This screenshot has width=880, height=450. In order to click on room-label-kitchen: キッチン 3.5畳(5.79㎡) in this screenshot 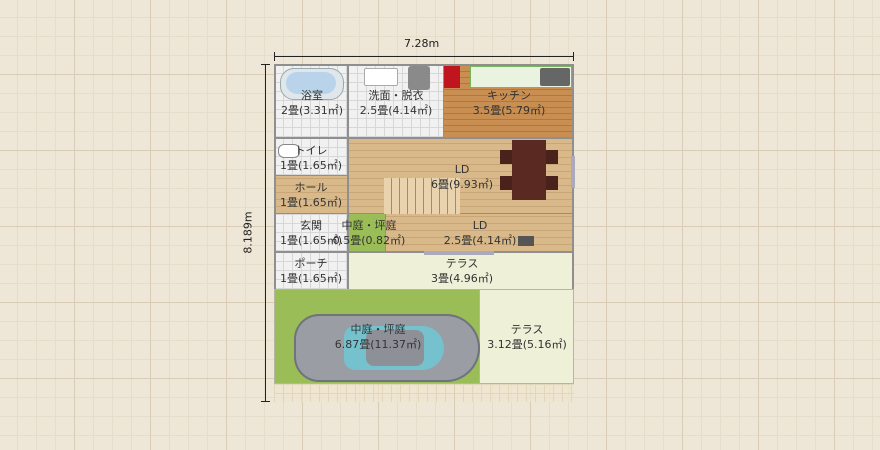, I will do `click(509, 103)`.